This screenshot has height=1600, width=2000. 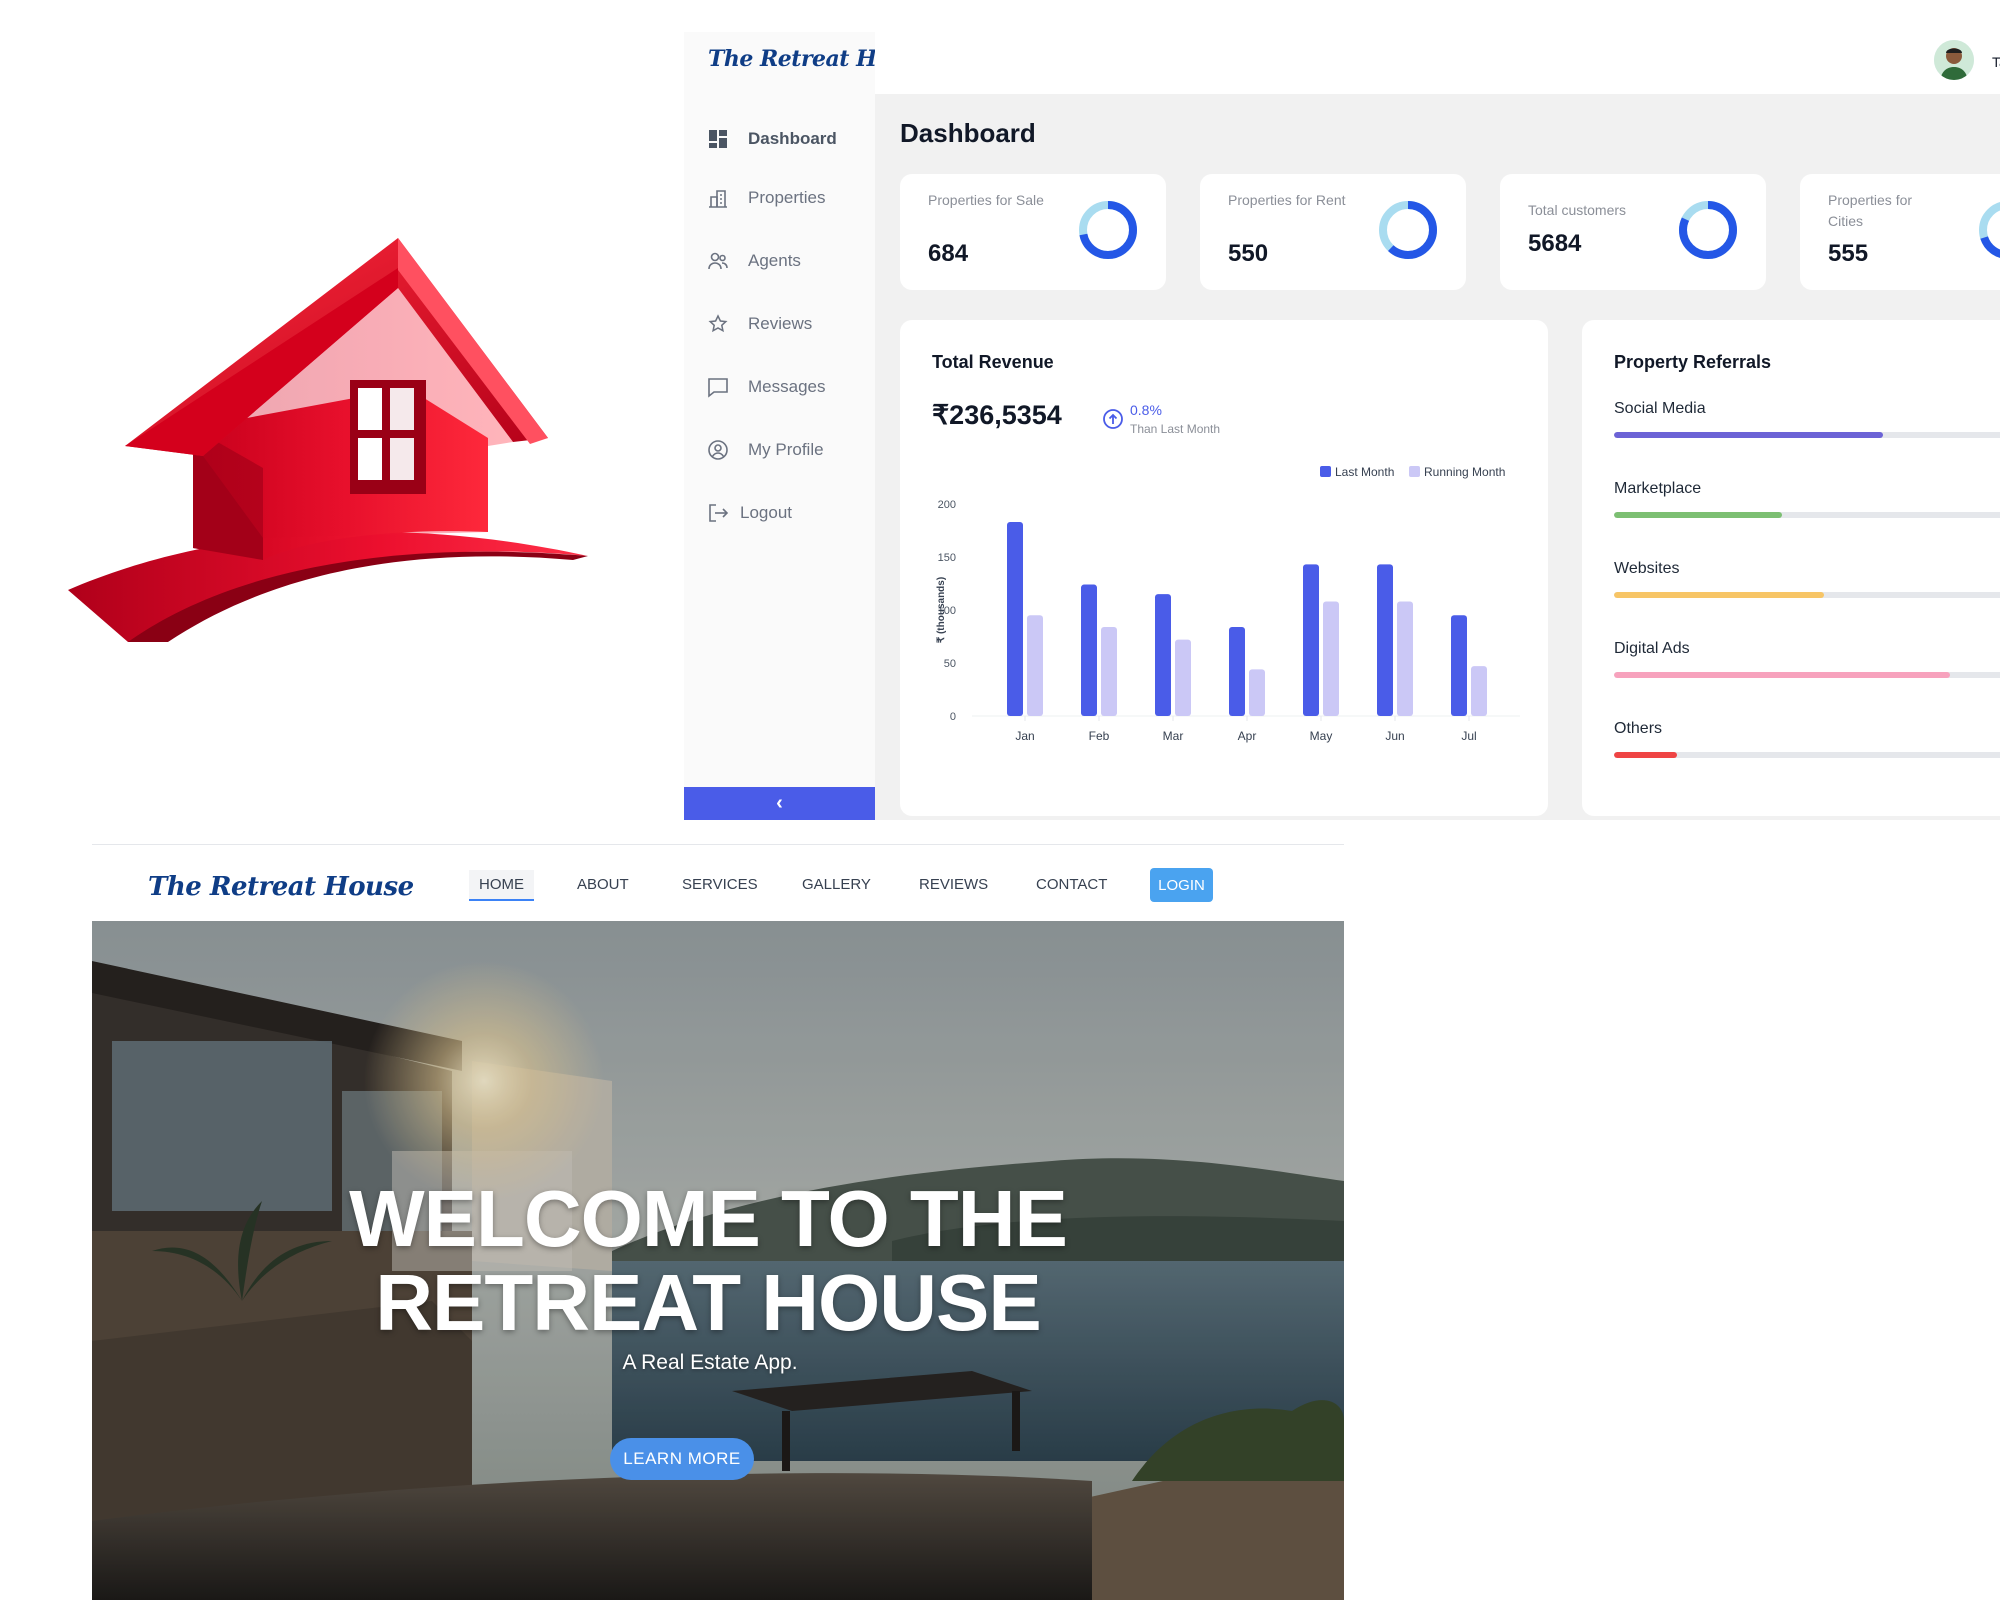 What do you see at coordinates (501, 885) in the screenshot?
I see `nav-home: HOME` at bounding box center [501, 885].